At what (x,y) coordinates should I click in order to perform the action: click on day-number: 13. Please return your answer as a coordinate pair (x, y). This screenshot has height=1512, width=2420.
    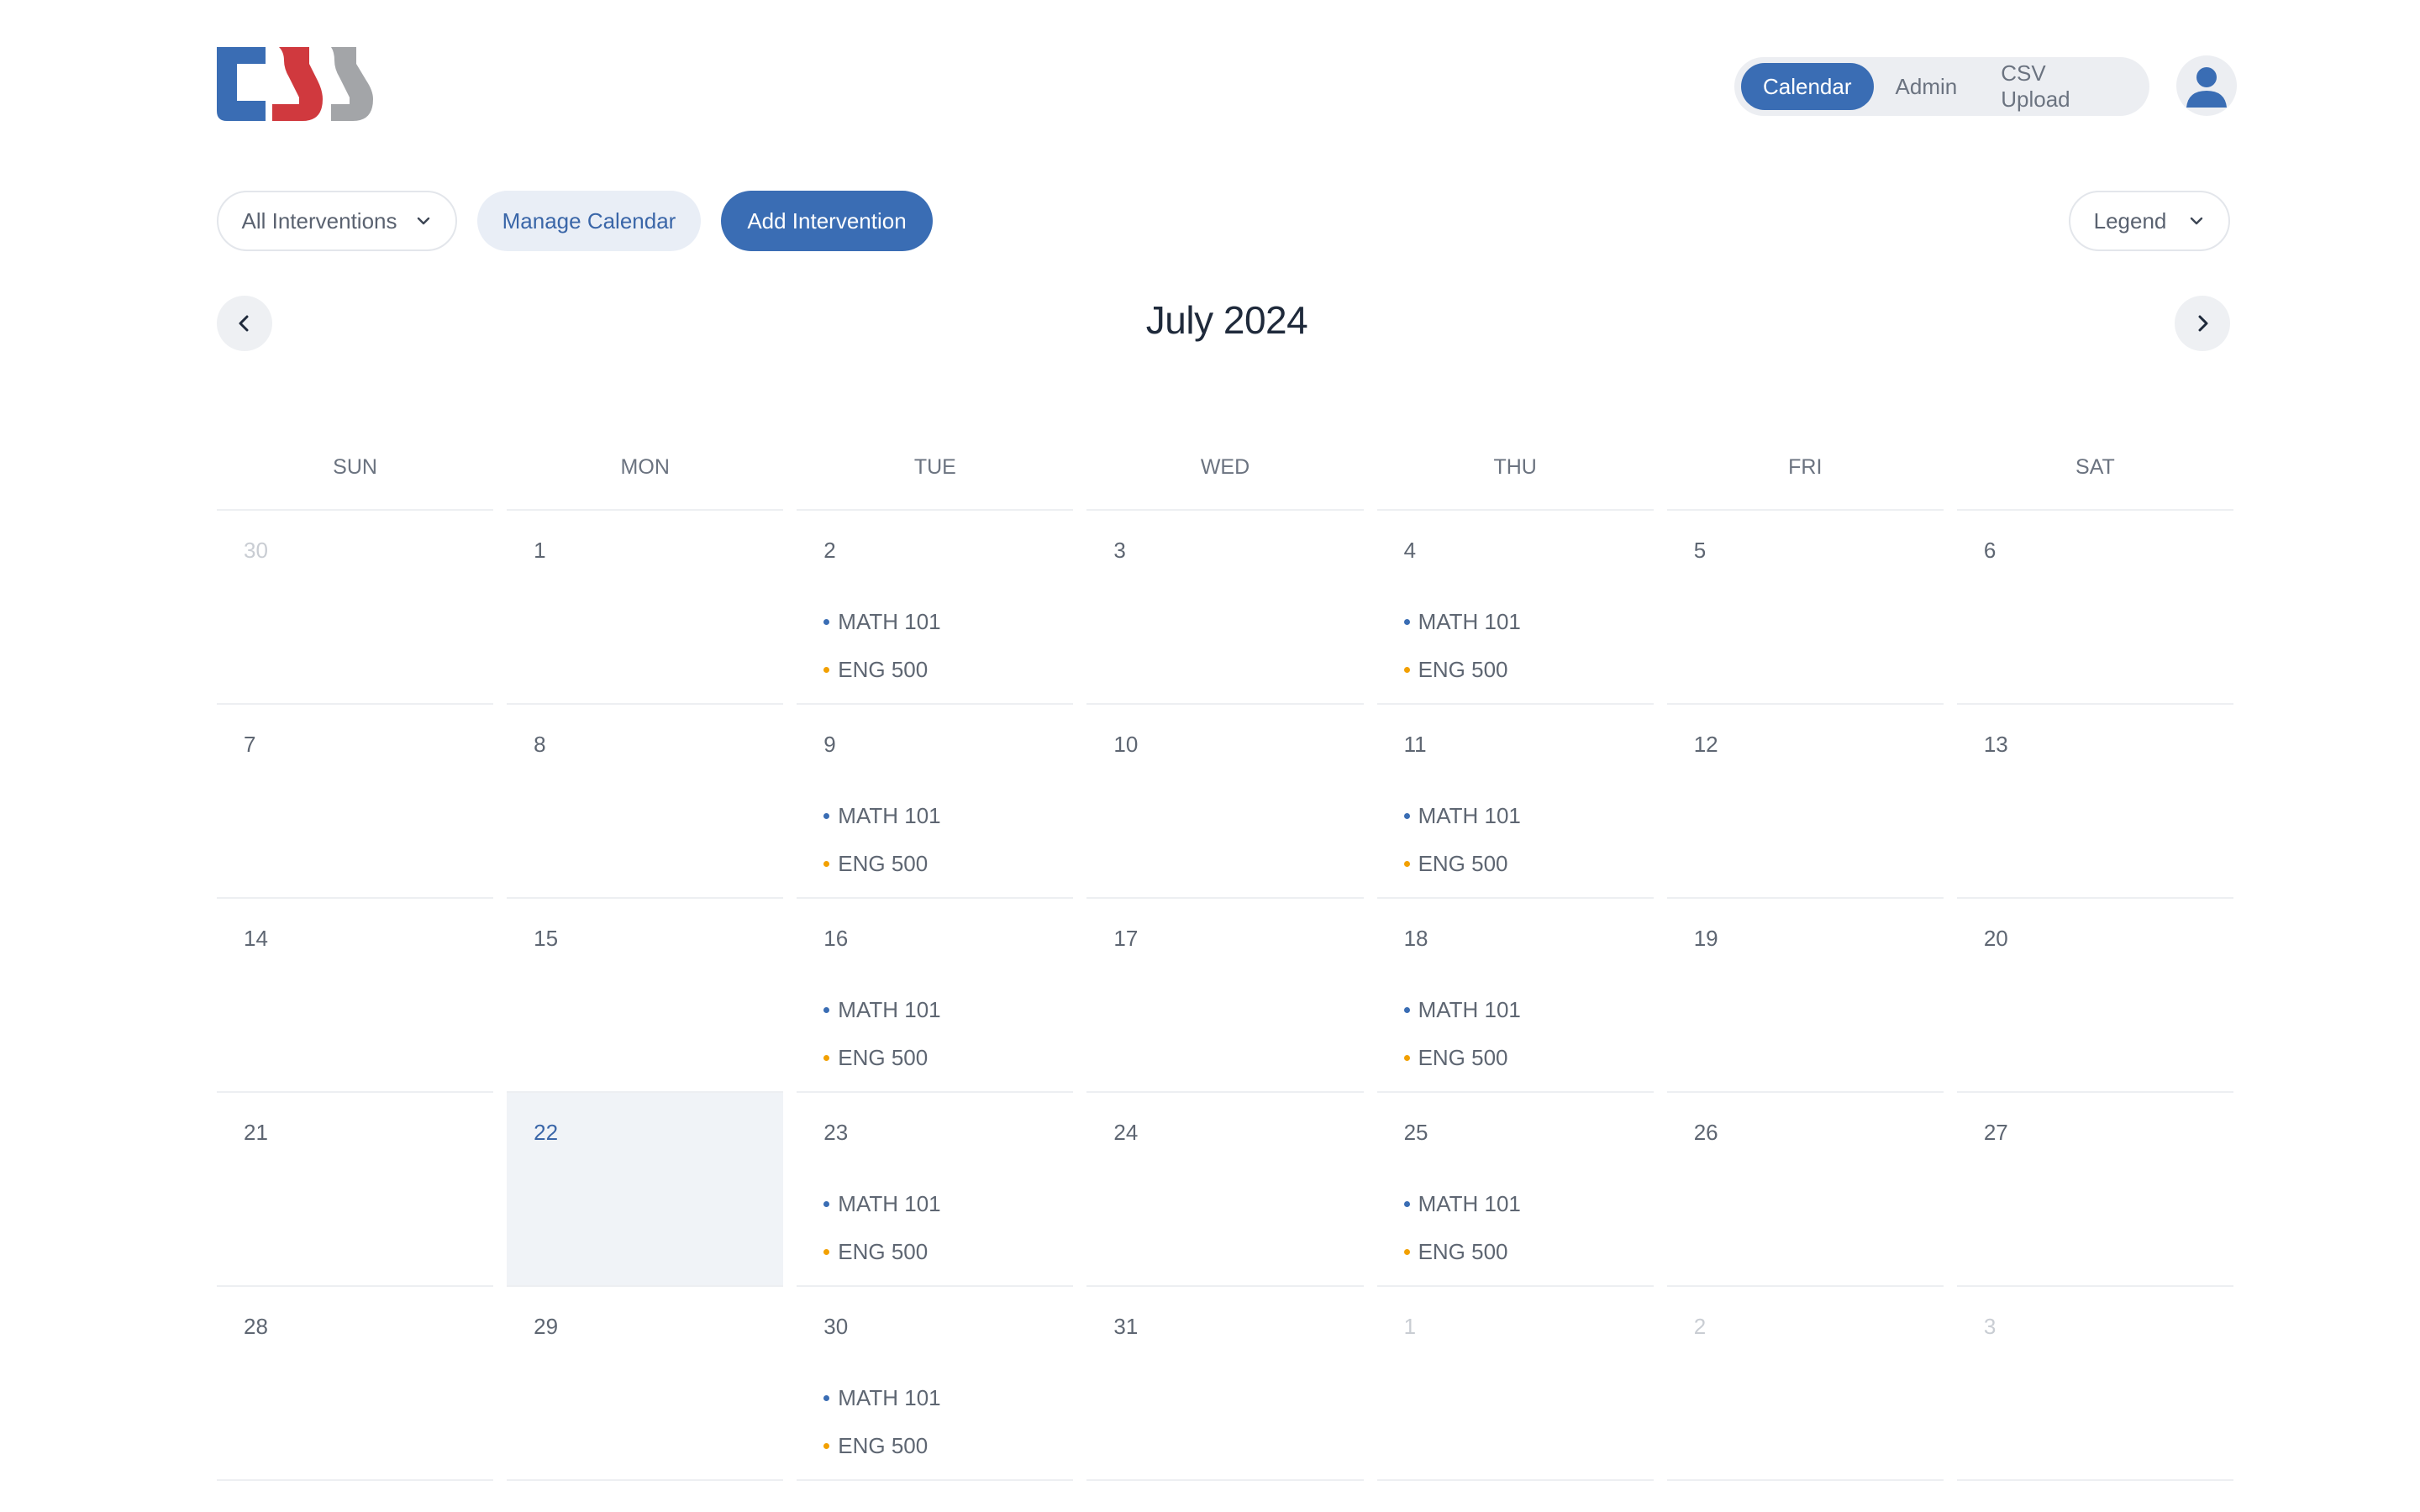
    Looking at the image, I should click on (1995, 744).